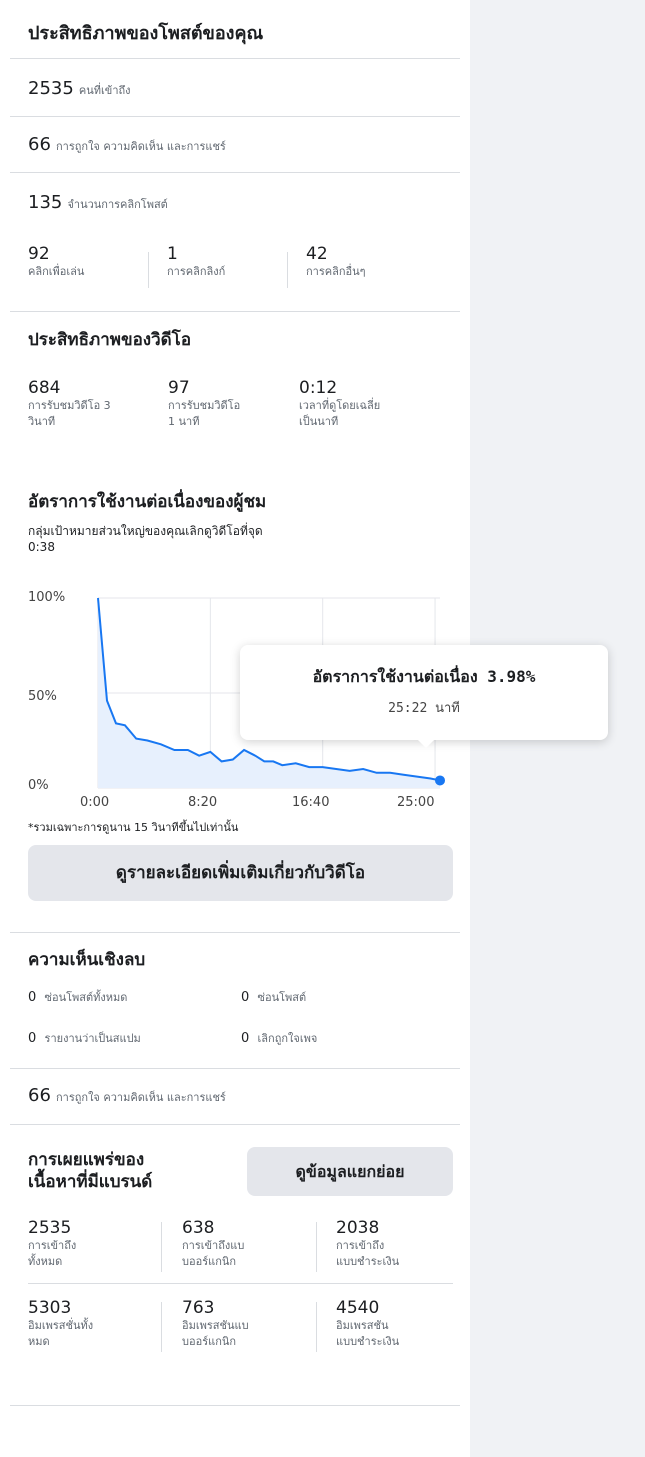 The width and height of the screenshot is (645, 1457). Describe the element at coordinates (198, 1308) in the screenshot. I see `stat-value: 763` at that location.